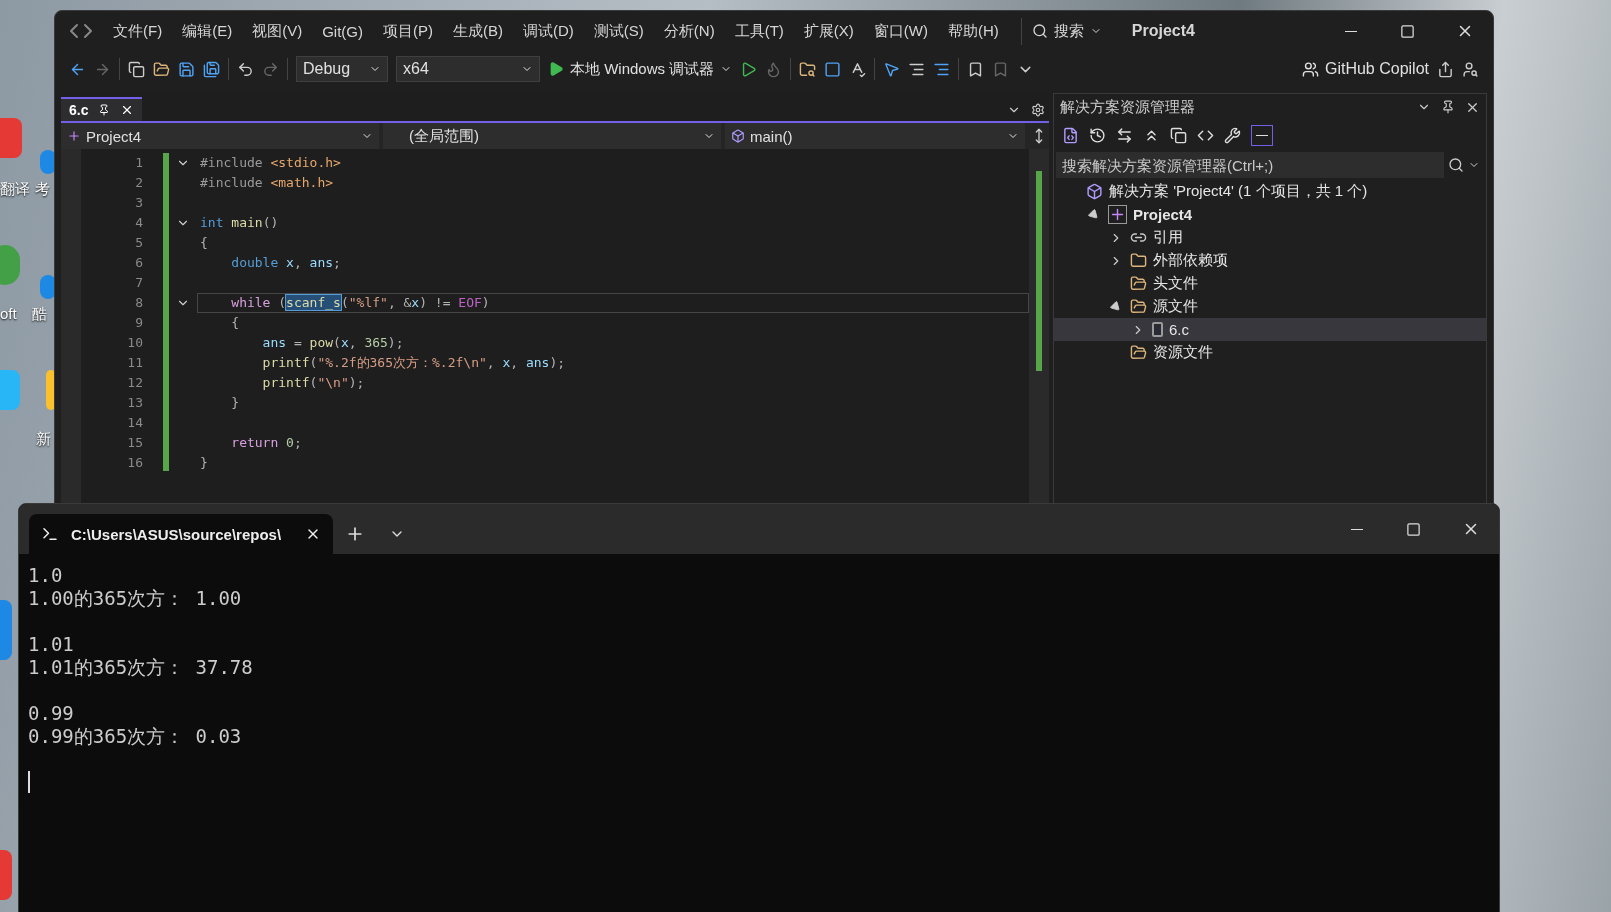  I want to click on menu-item: 帮助(H), so click(973, 31).